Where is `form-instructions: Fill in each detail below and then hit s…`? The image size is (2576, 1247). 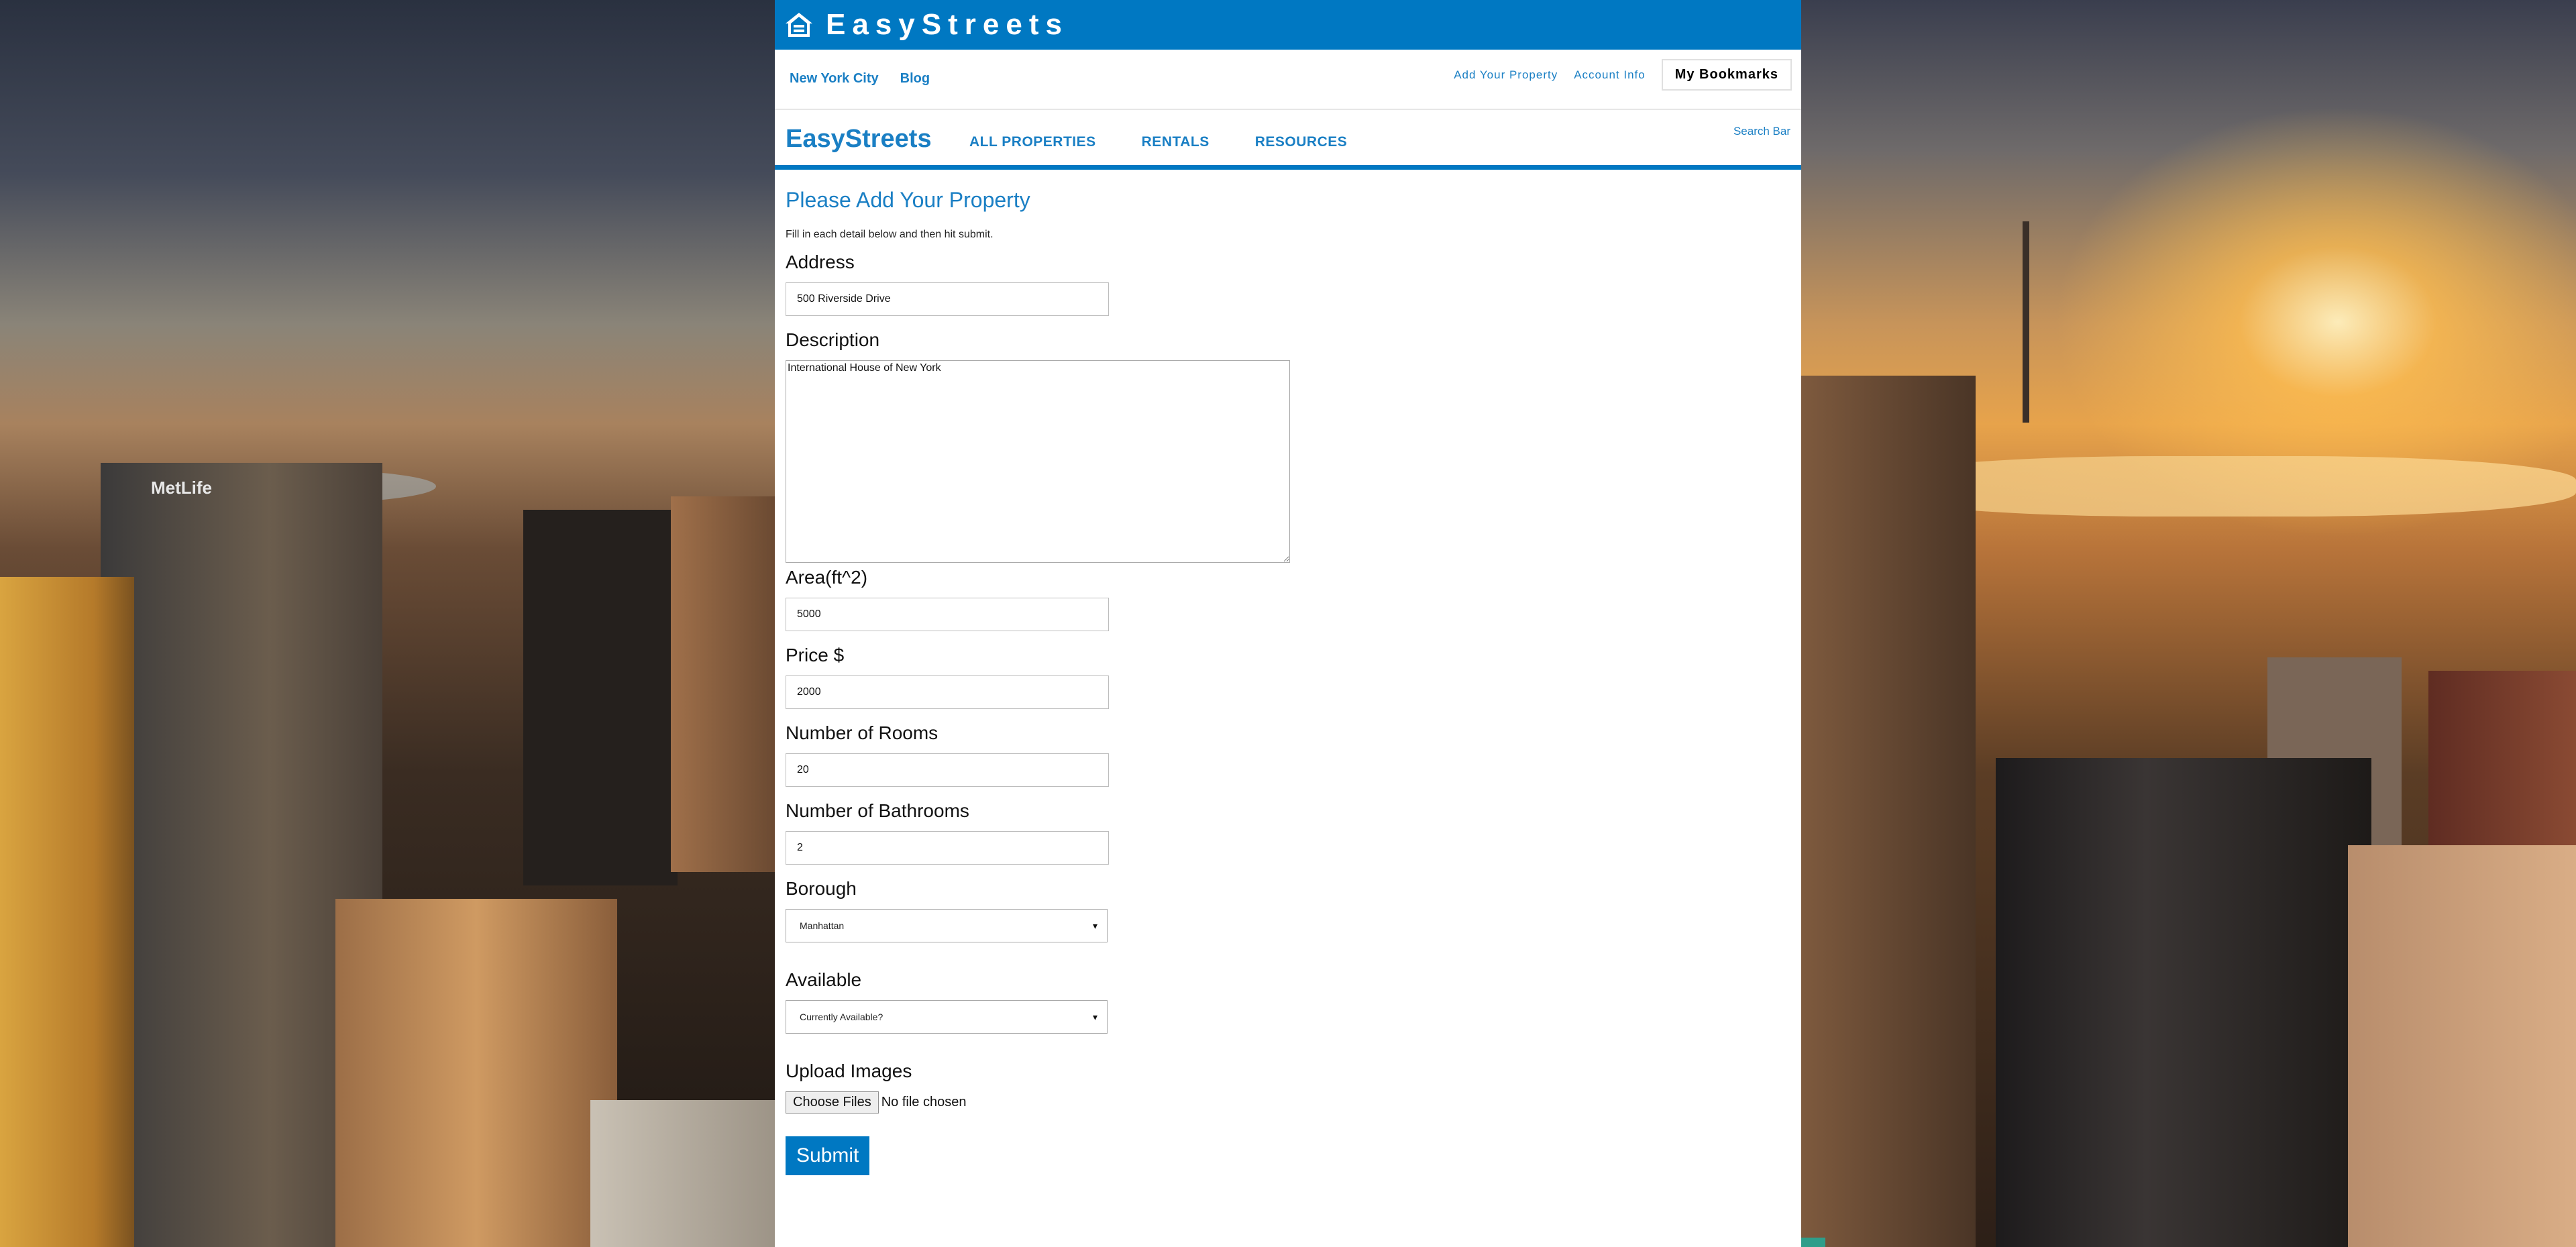
form-instructions: Fill in each detail below and then hit s… is located at coordinates (890, 234).